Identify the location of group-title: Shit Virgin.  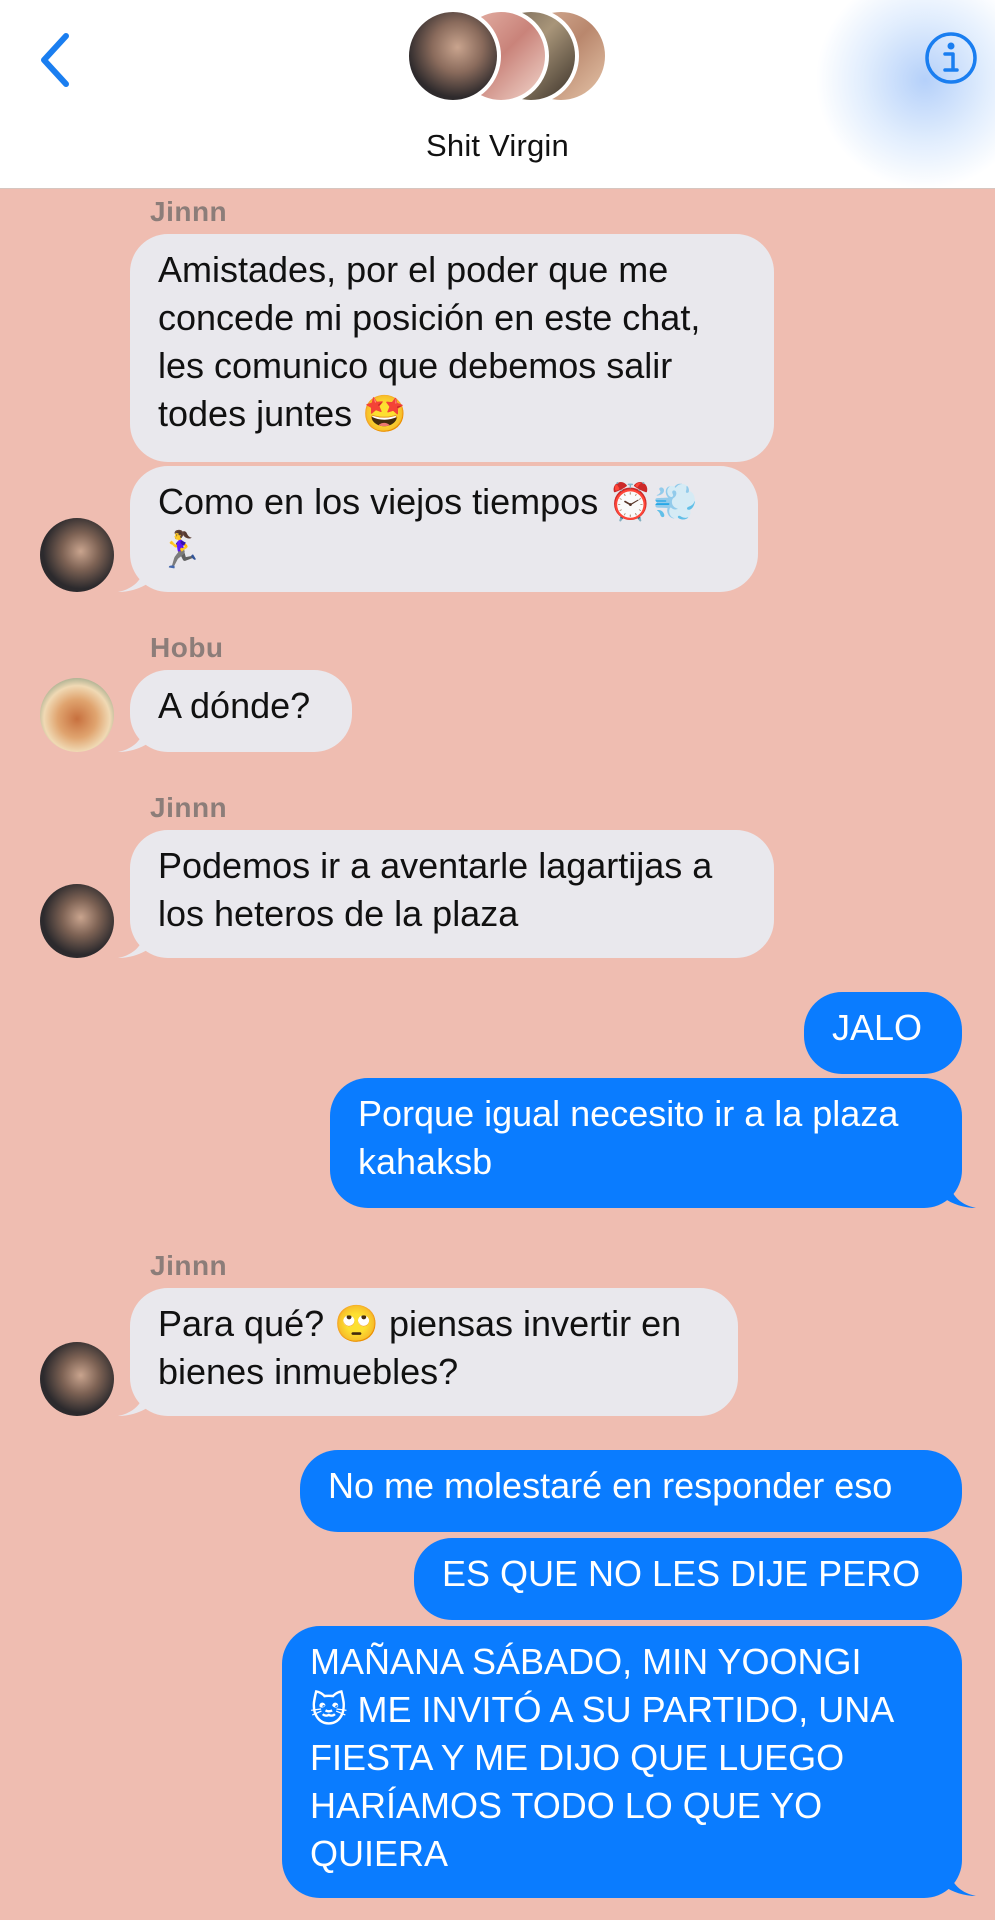
(497, 146).